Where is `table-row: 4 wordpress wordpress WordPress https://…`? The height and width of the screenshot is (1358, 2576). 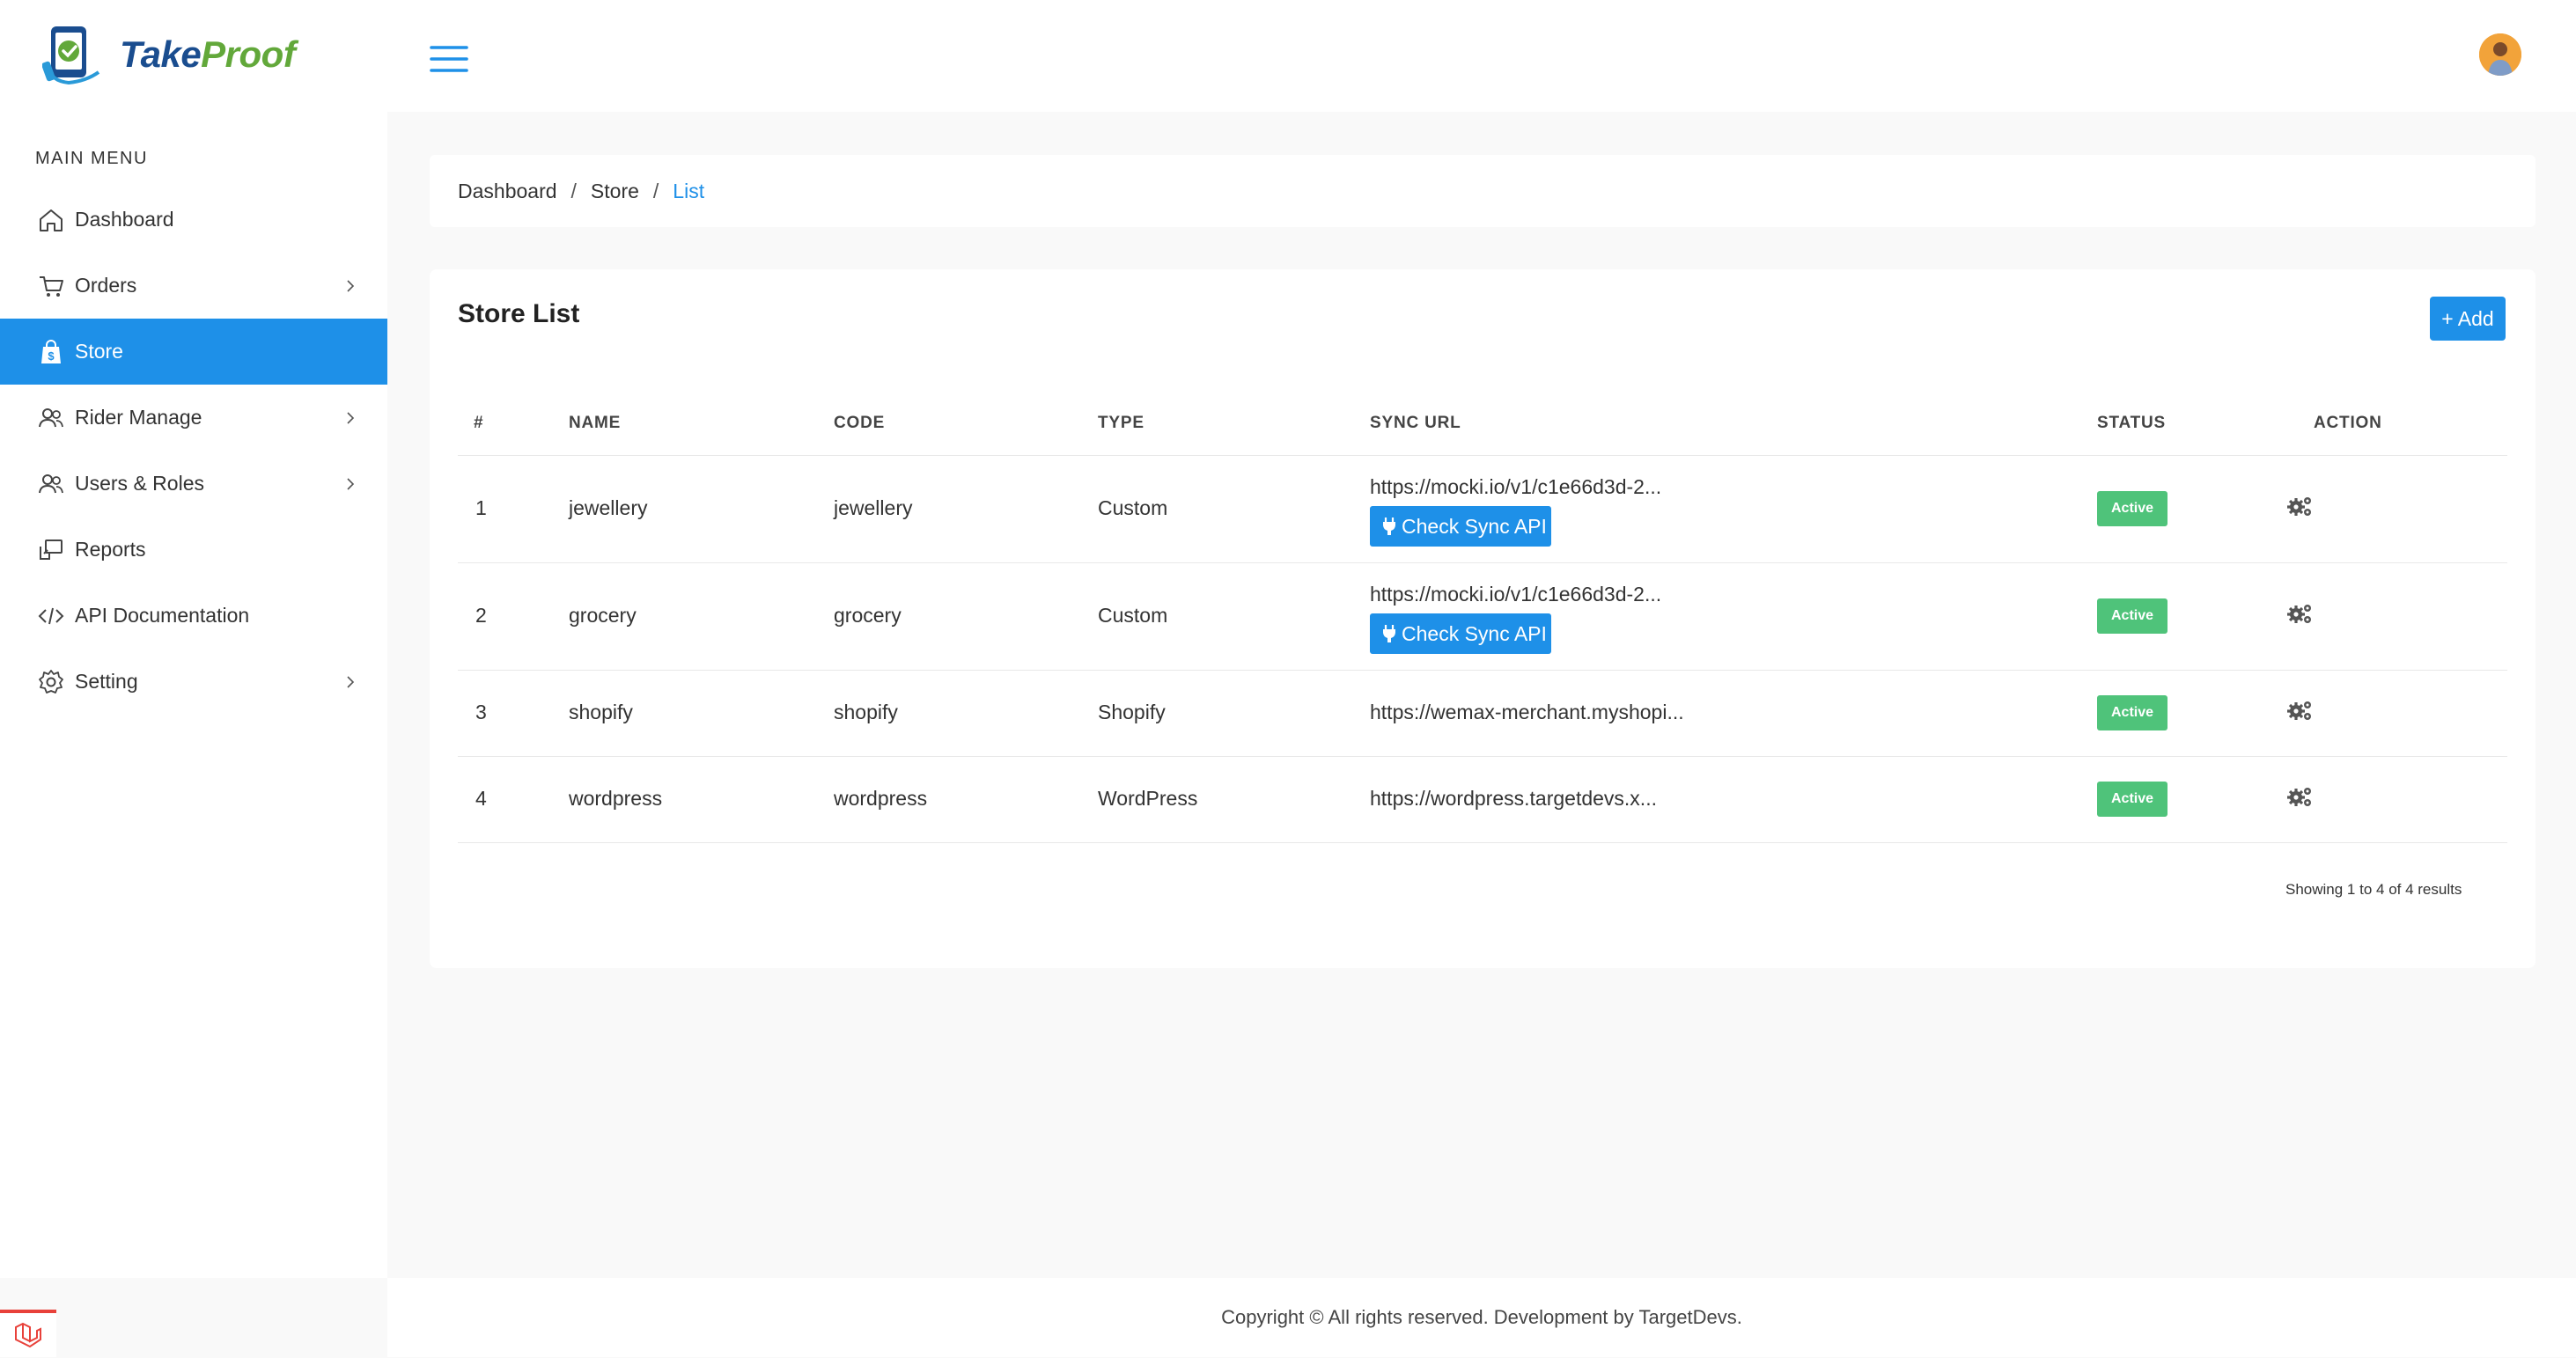 table-row: 4 wordpress wordpress WordPress https://… is located at coordinates (1483, 800).